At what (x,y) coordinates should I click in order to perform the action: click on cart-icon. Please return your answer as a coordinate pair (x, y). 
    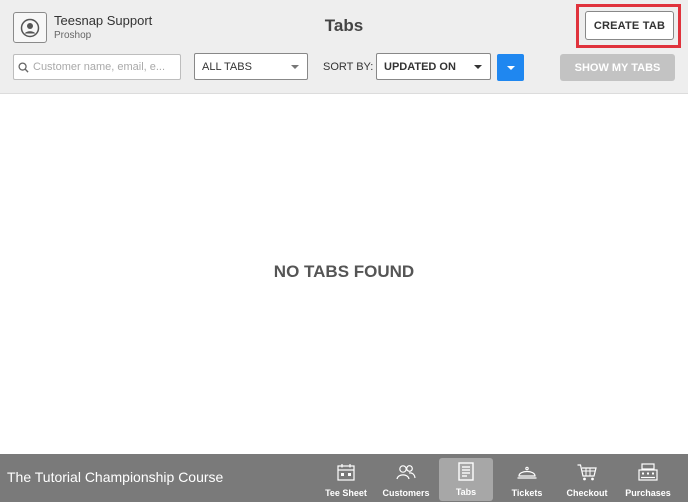
    Looking at the image, I should click on (587, 472).